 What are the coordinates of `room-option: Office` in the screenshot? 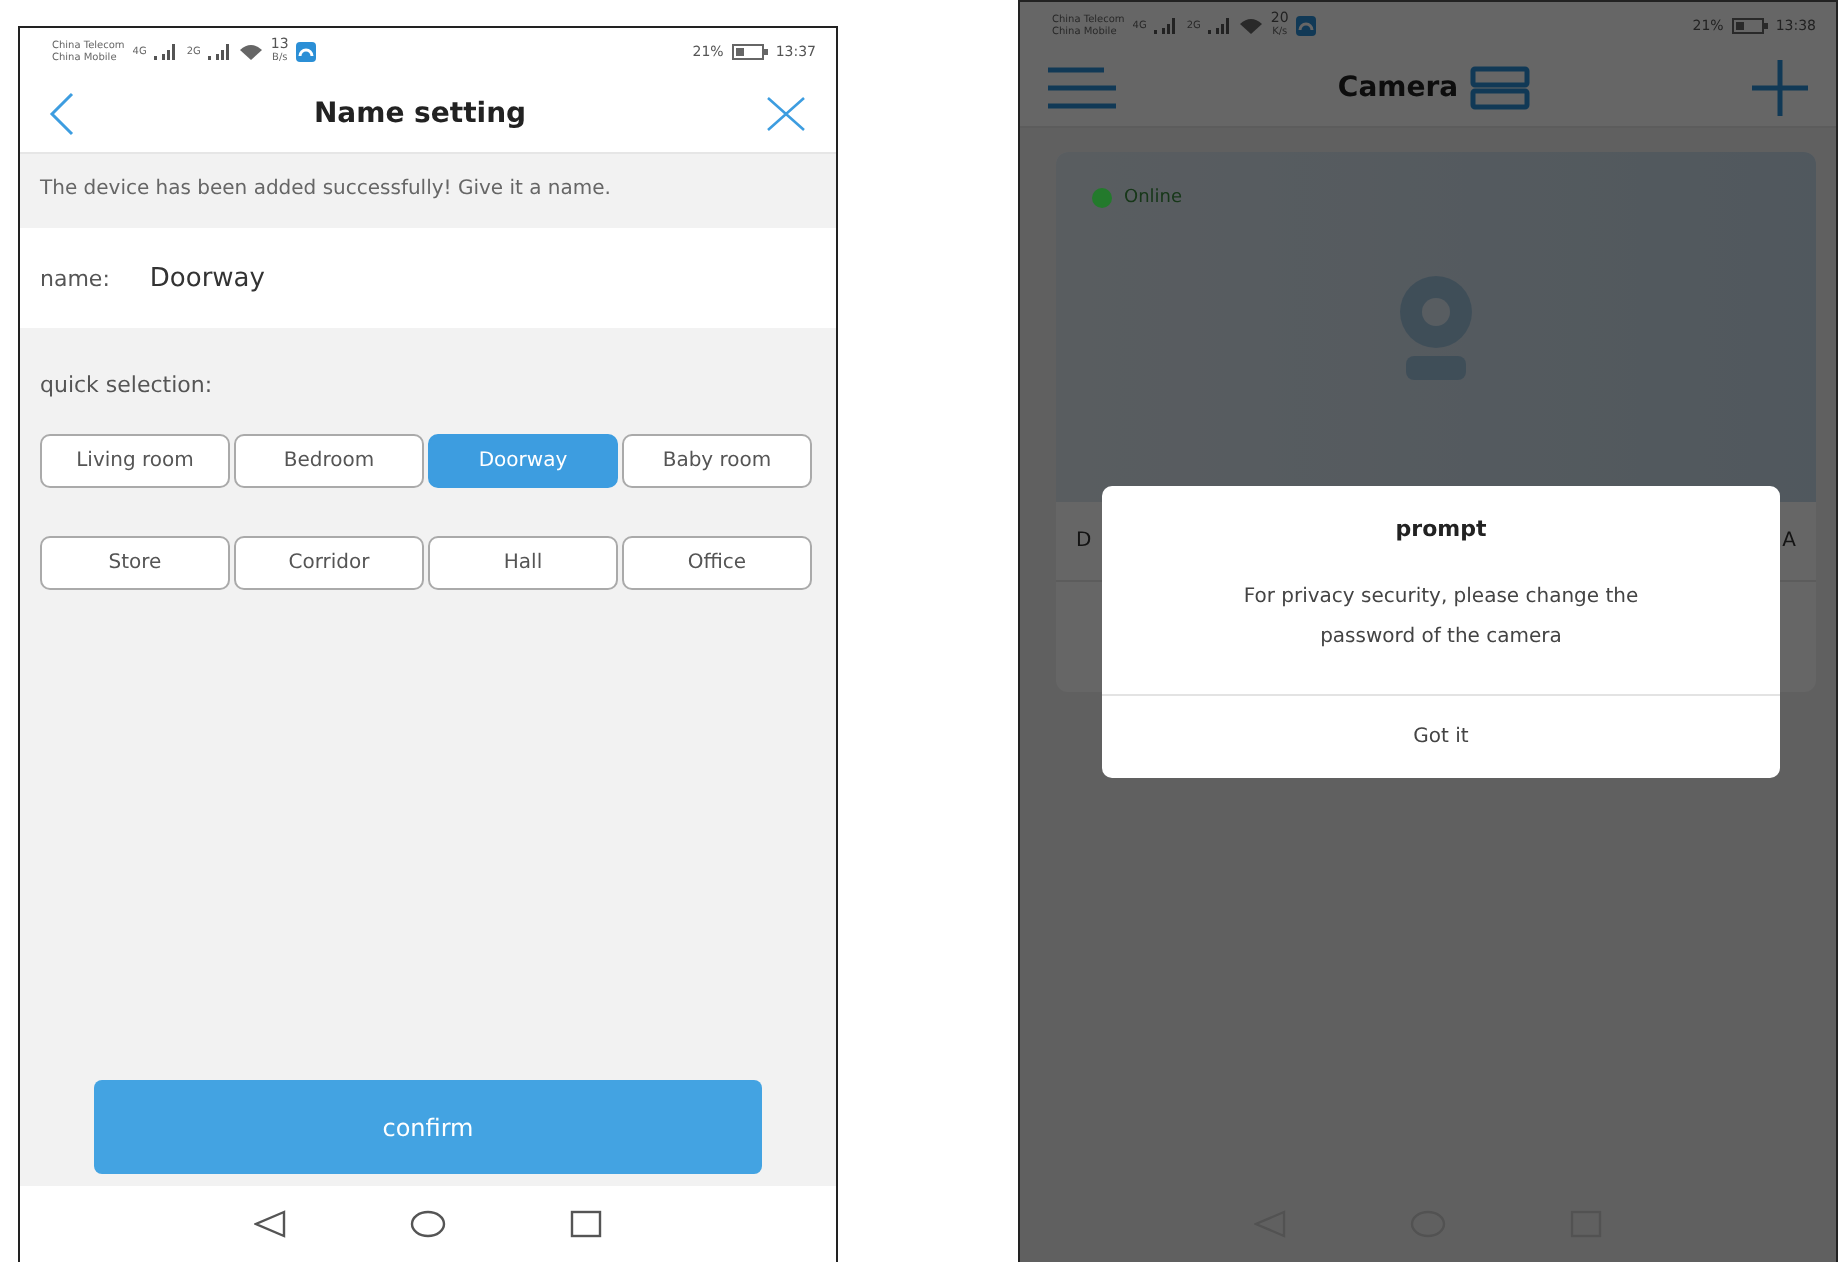 It's located at (717, 563).